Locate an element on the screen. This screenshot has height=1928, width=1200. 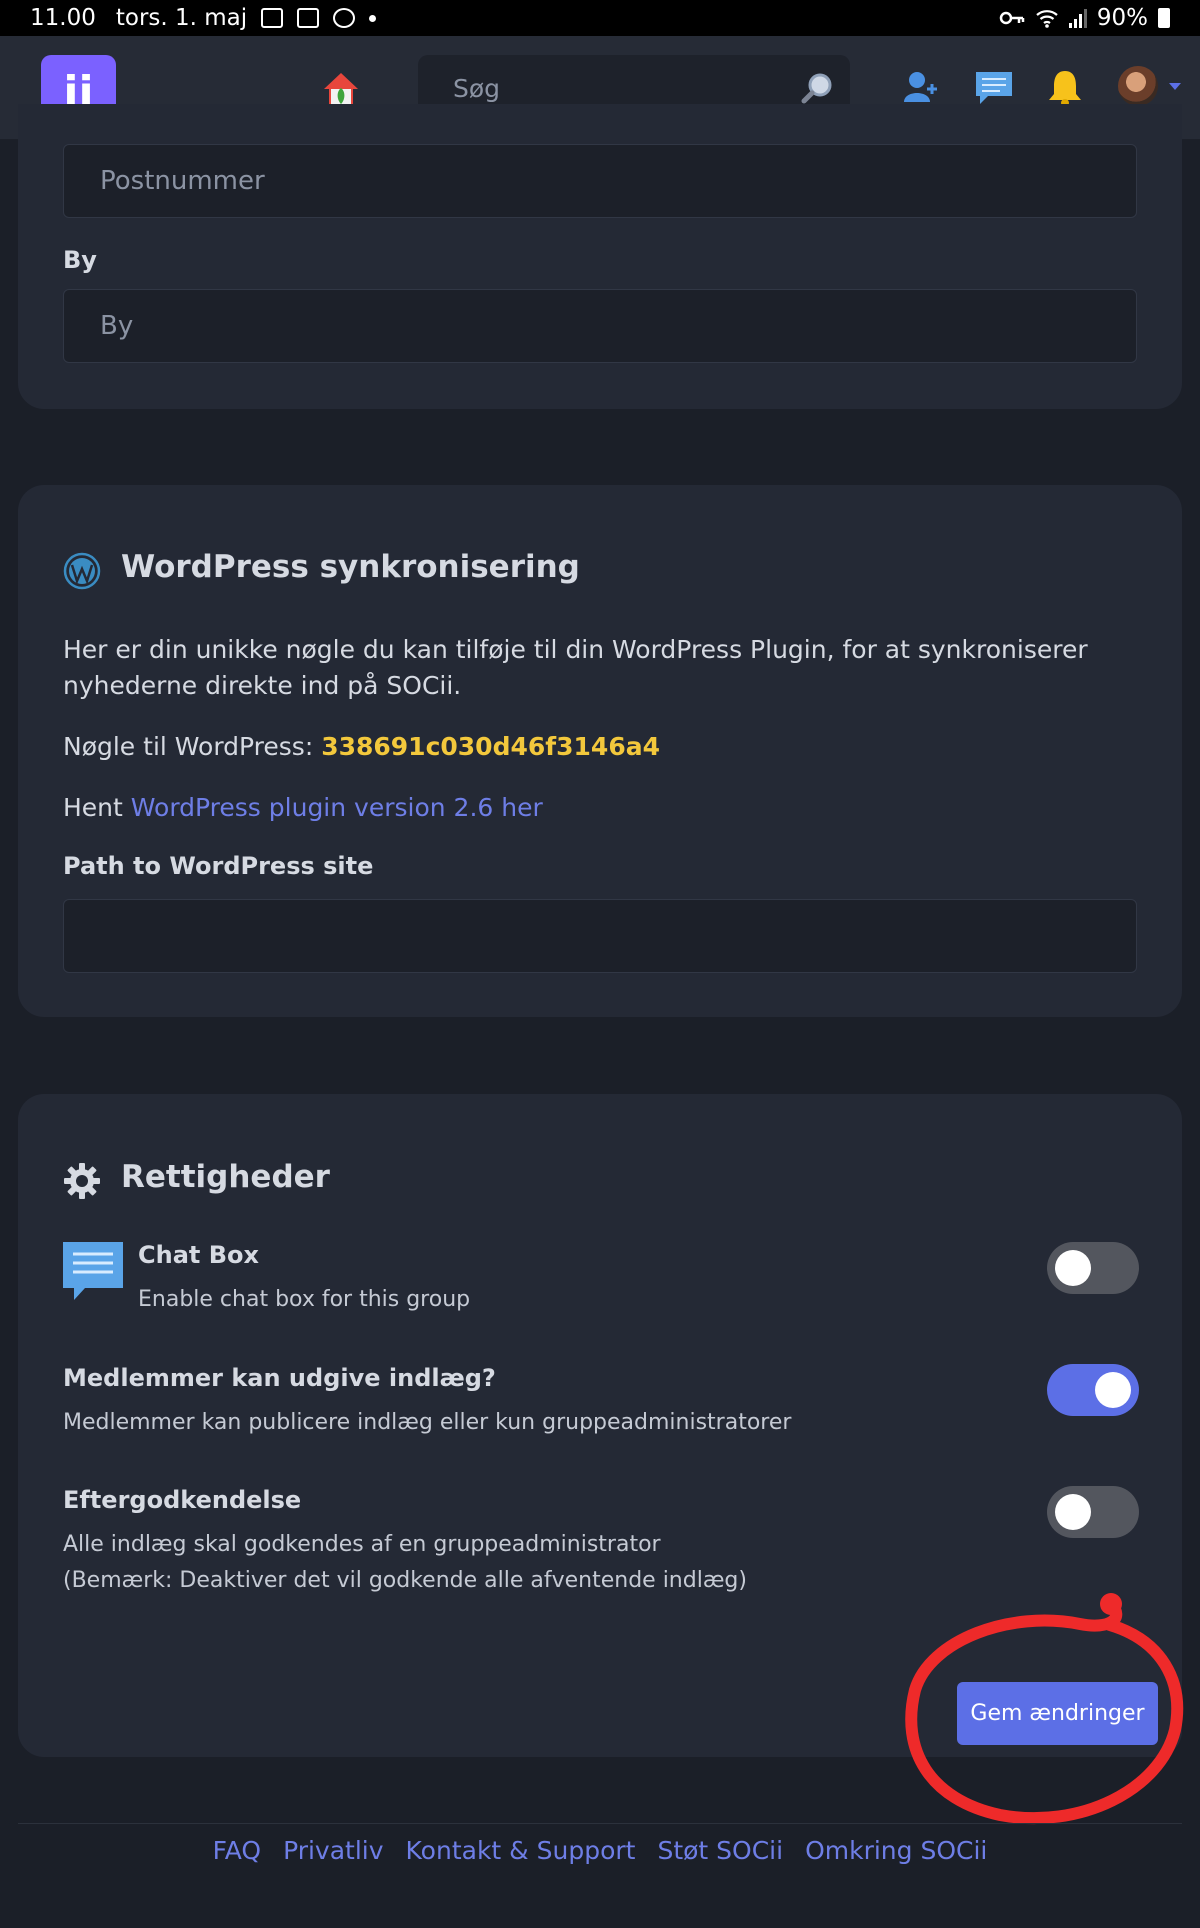
battery-level: 90% is located at coordinates (1122, 18).